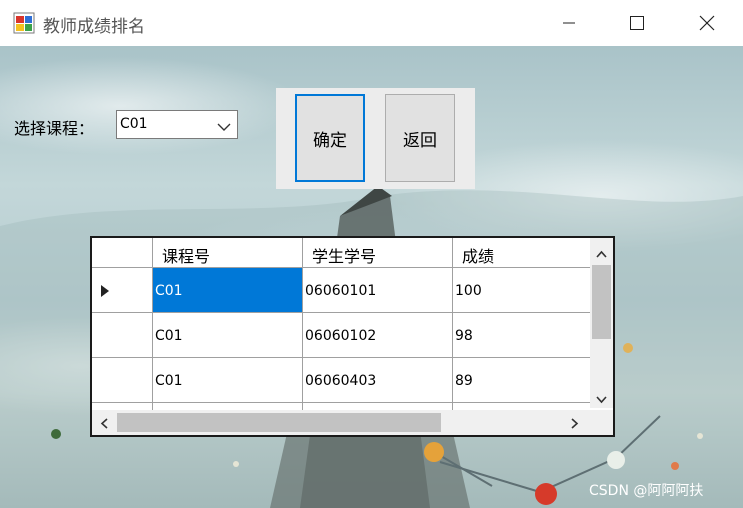 Image resolution: width=743 pixels, height=508 pixels. What do you see at coordinates (105, 293) in the screenshot?
I see `row-pointer-icon` at bounding box center [105, 293].